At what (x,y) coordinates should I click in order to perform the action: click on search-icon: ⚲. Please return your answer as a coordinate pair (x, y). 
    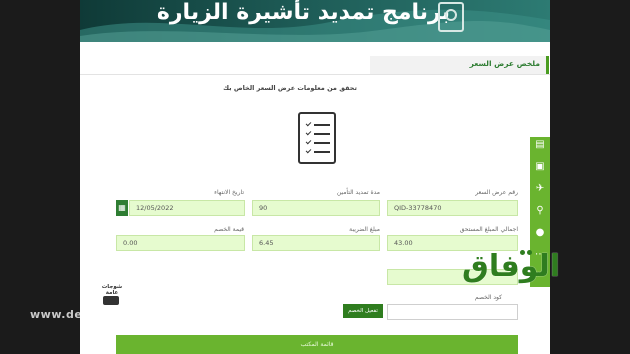
    Looking at the image, I should click on (540, 215).